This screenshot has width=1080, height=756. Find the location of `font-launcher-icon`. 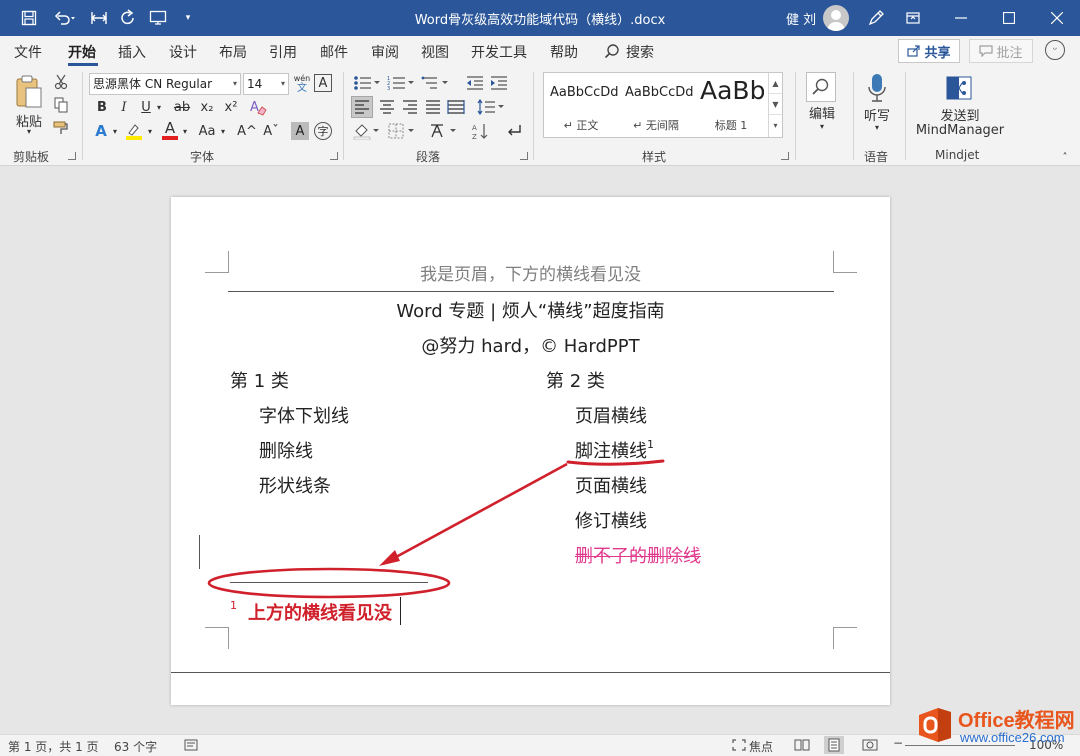

font-launcher-icon is located at coordinates (334, 156).